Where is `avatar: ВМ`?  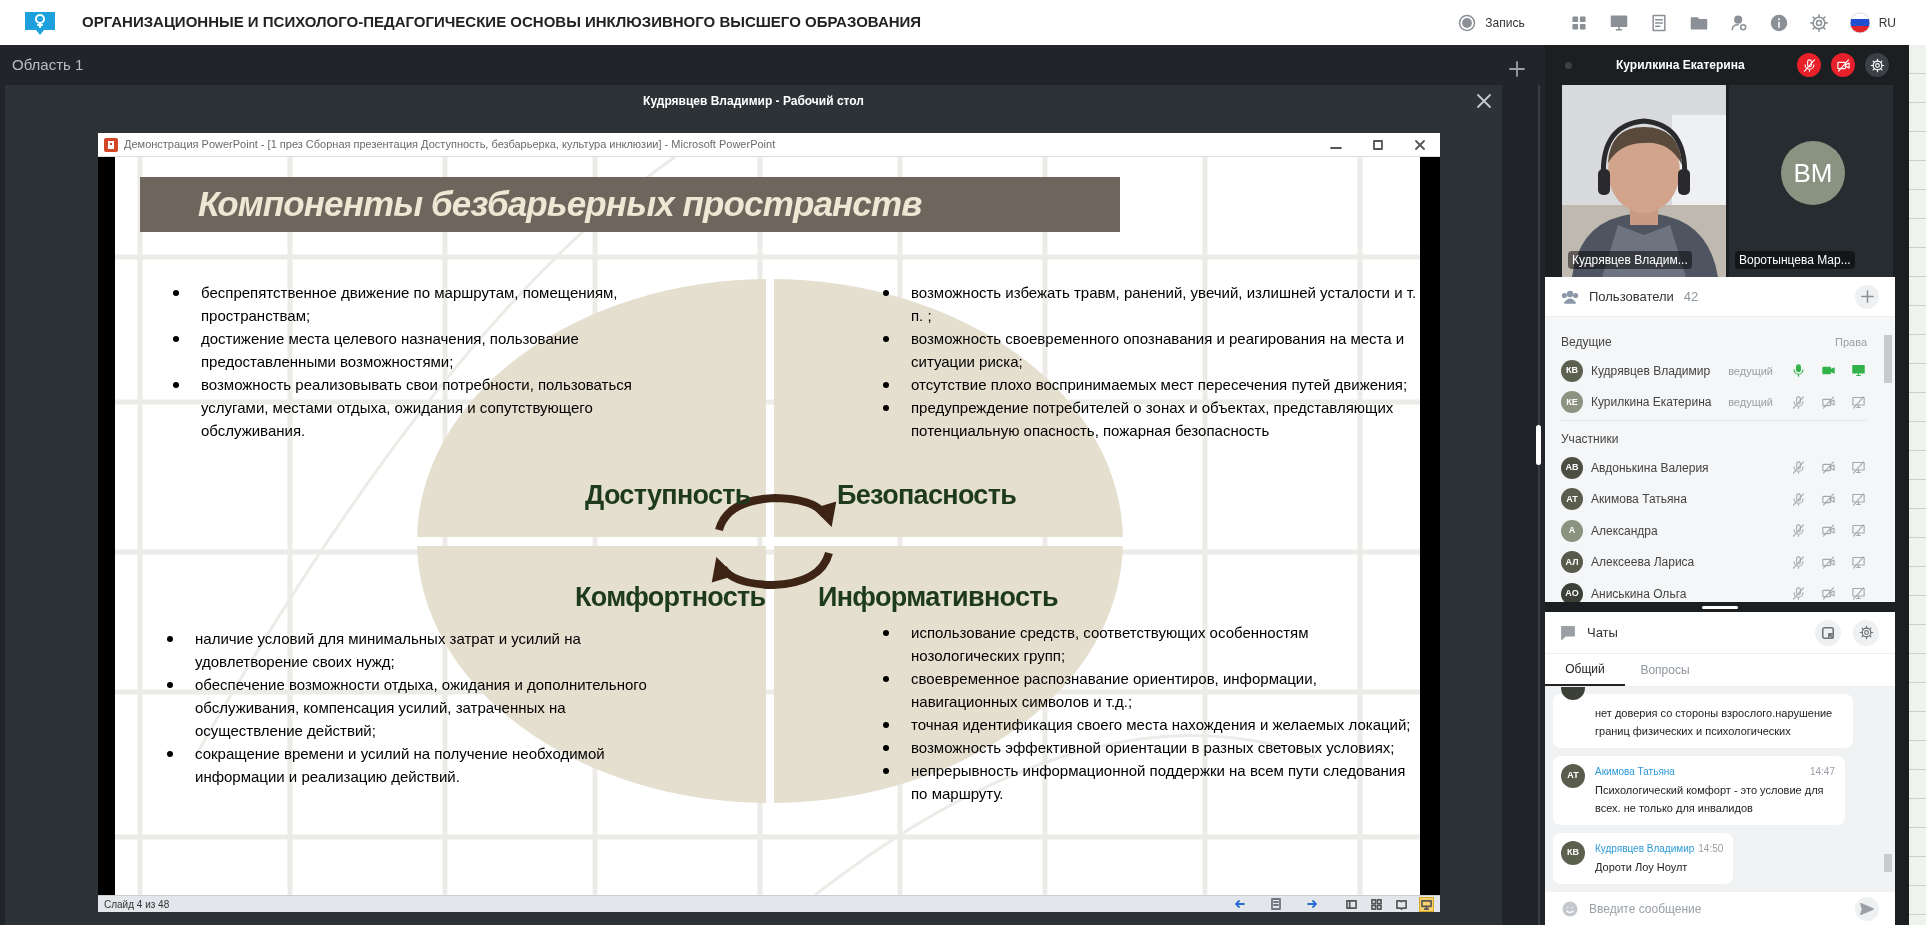
avatar: ВМ is located at coordinates (1813, 173).